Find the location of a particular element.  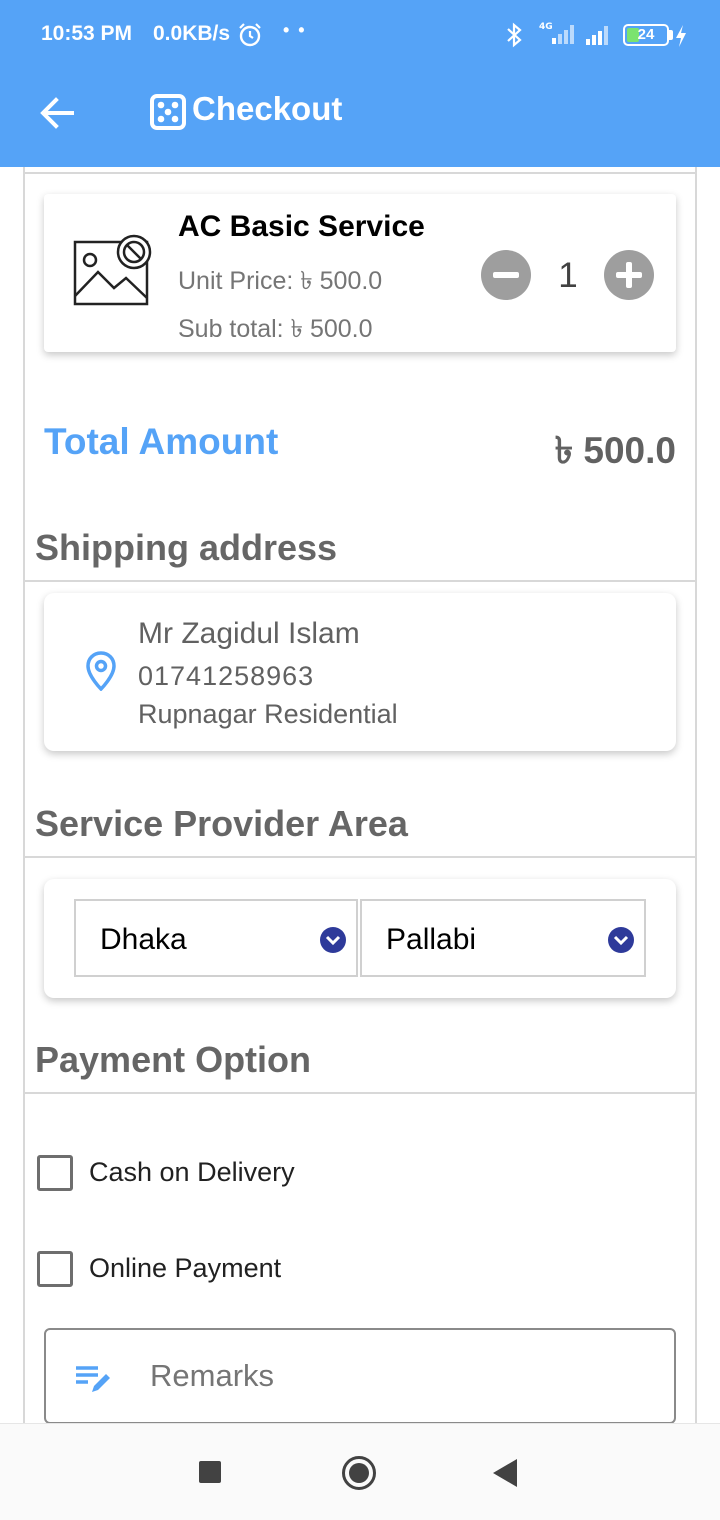

zone-select-value: Pallabi is located at coordinates (431, 939).